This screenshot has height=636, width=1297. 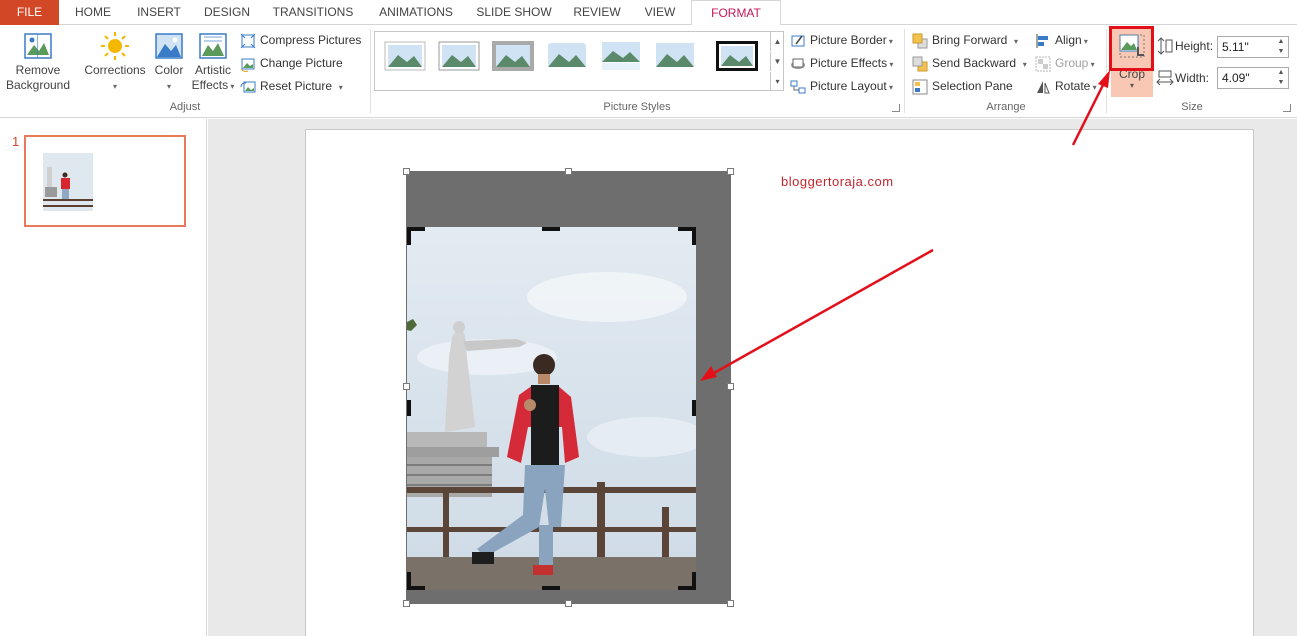 What do you see at coordinates (213, 70) in the screenshot?
I see `artistic-effects-label-1: Artistic` at bounding box center [213, 70].